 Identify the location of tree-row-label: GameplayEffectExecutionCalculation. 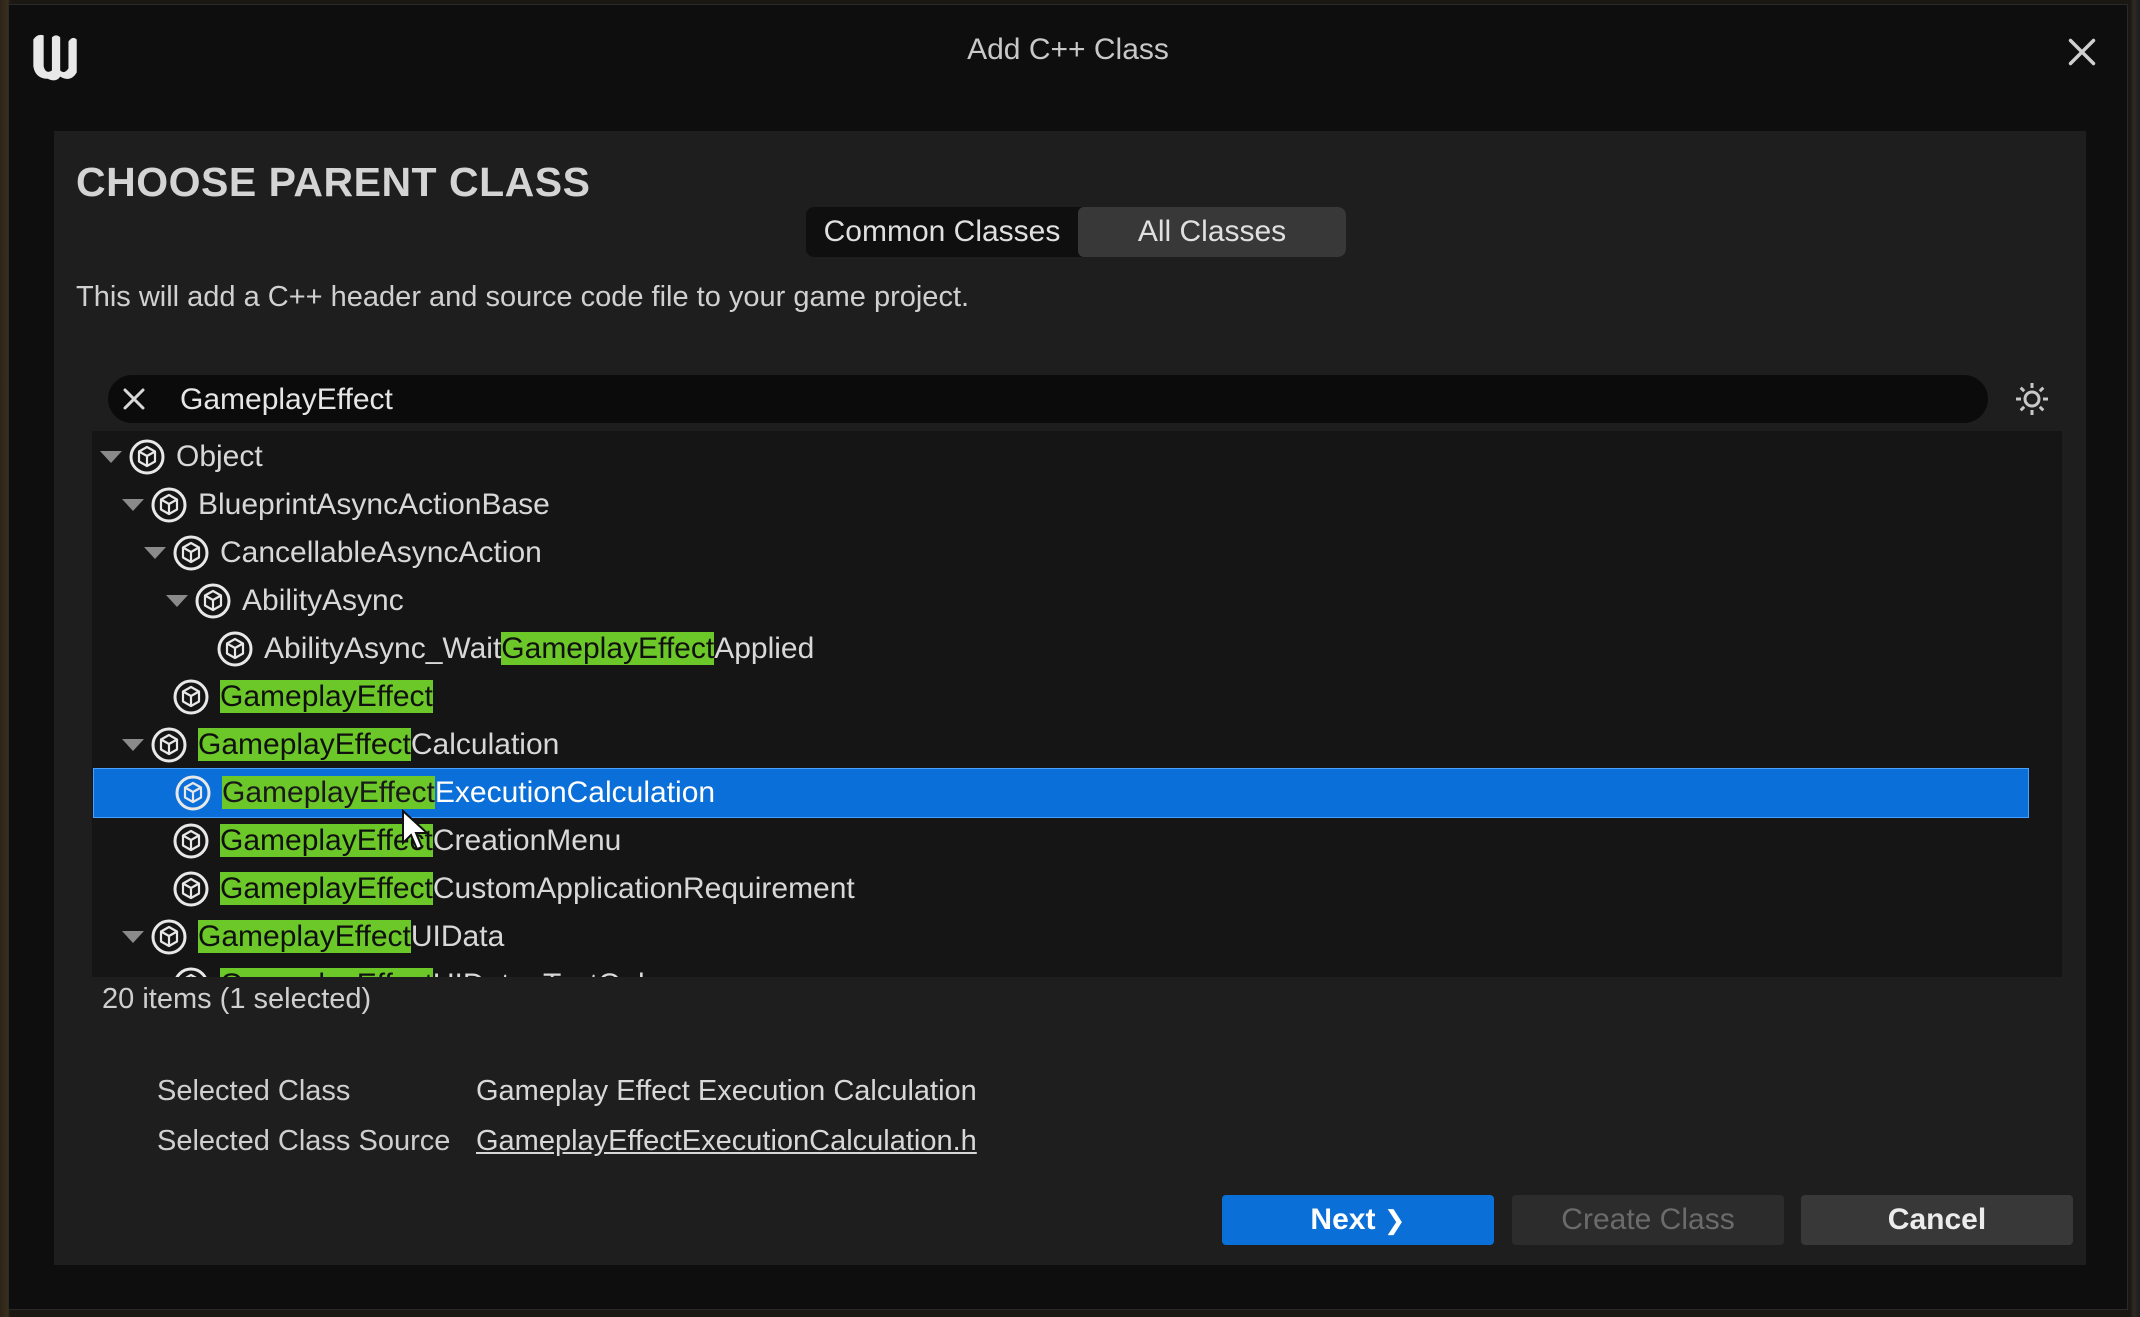
(468, 793).